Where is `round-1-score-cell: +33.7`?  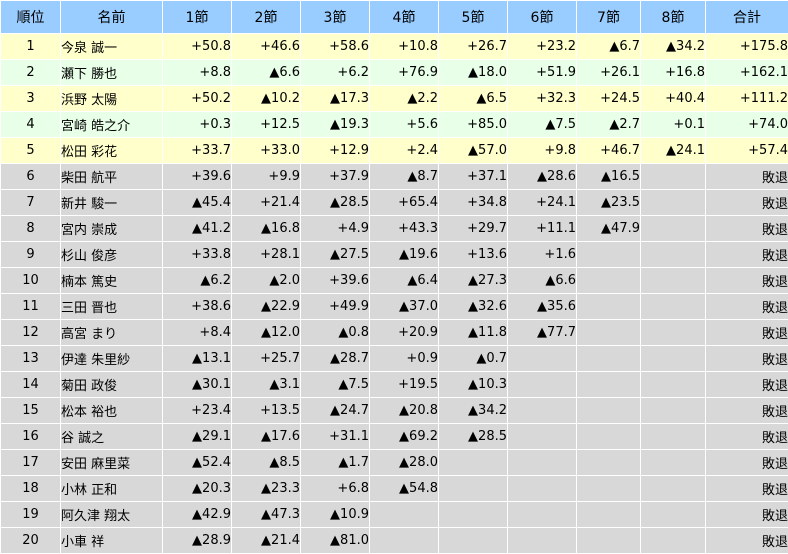 round-1-score-cell: +33.7 is located at coordinates (197, 151).